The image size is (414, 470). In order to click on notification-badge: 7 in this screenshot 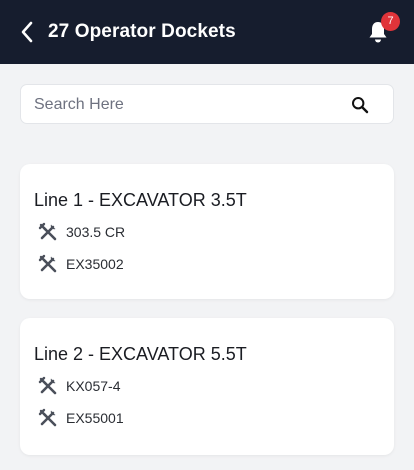, I will do `click(390, 21)`.